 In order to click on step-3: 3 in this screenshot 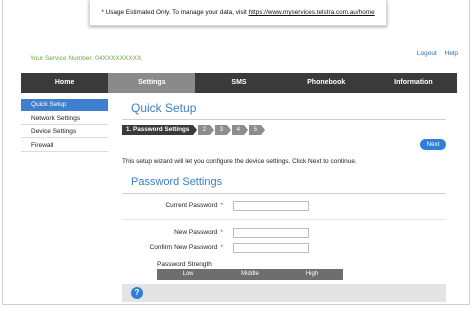, I will do `click(223, 130)`.